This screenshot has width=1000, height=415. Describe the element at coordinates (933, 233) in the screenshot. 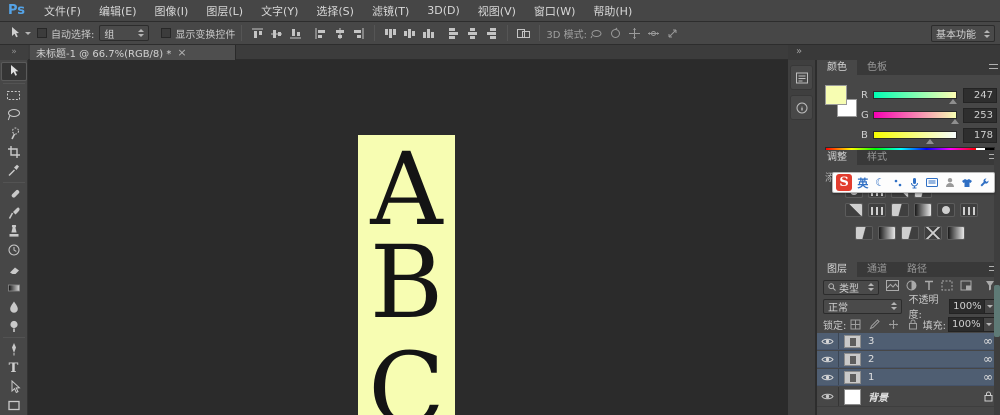

I see `gradient-map-icon` at that location.